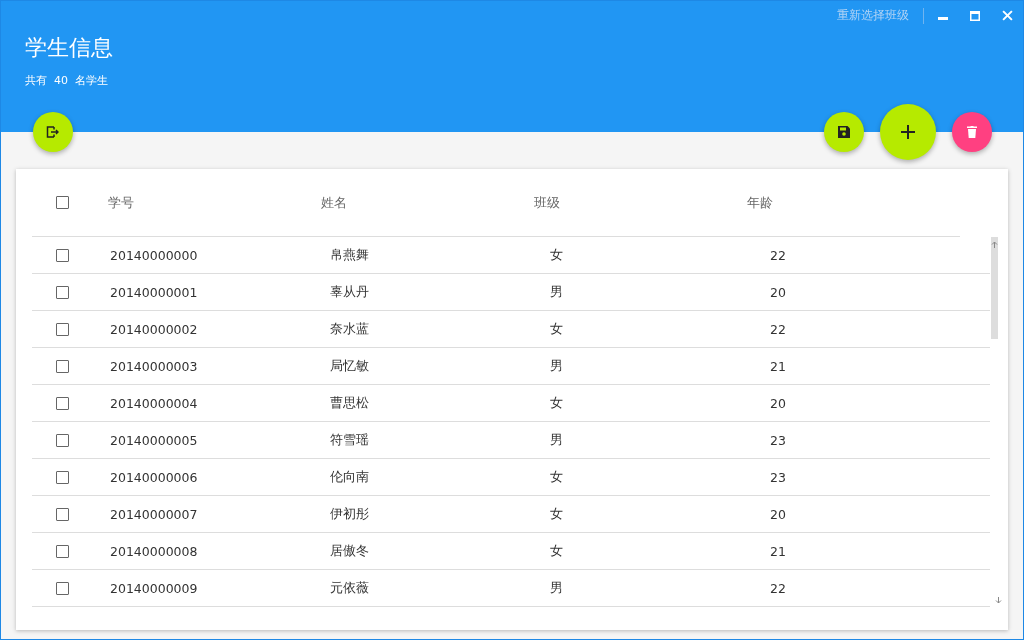 This screenshot has width=1024, height=640. Describe the element at coordinates (154, 551) in the screenshot. I see `table-cell-text: 20140000008` at that location.